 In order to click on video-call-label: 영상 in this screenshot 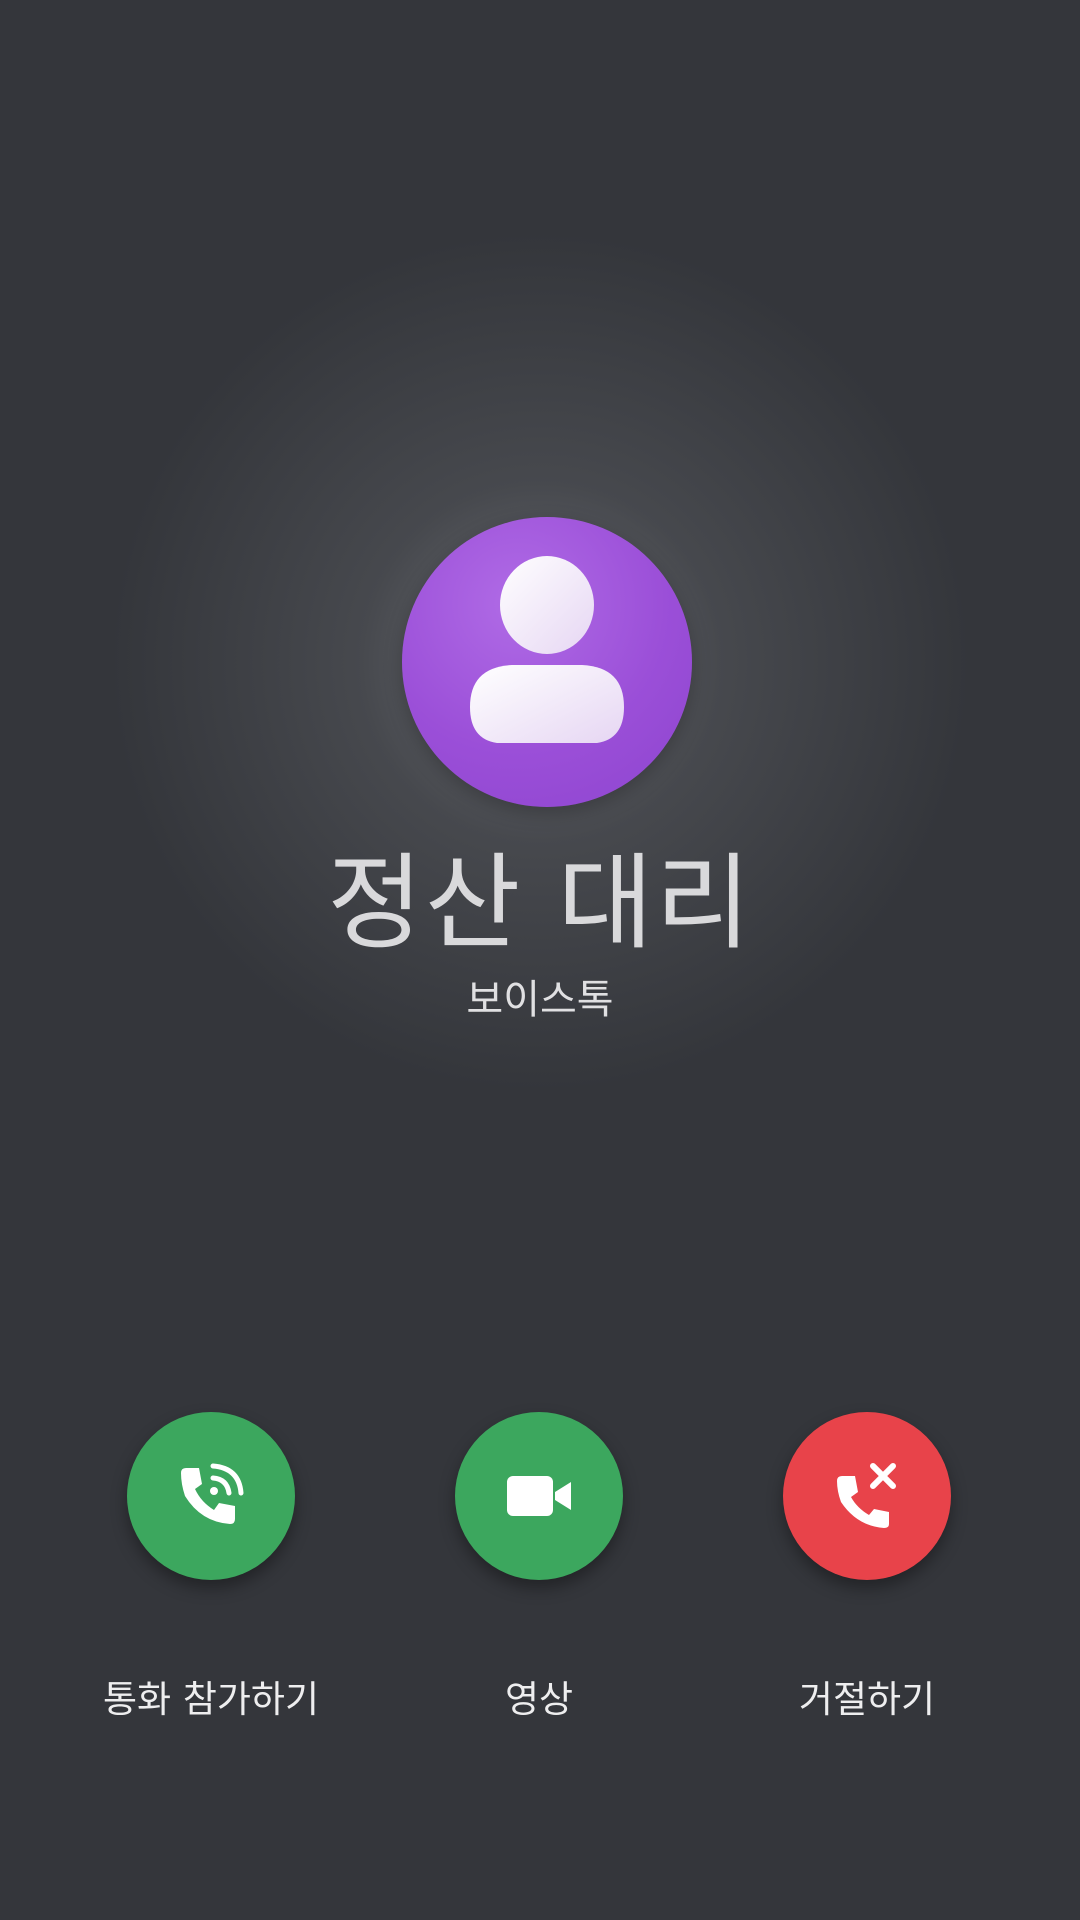, I will do `click(539, 1699)`.